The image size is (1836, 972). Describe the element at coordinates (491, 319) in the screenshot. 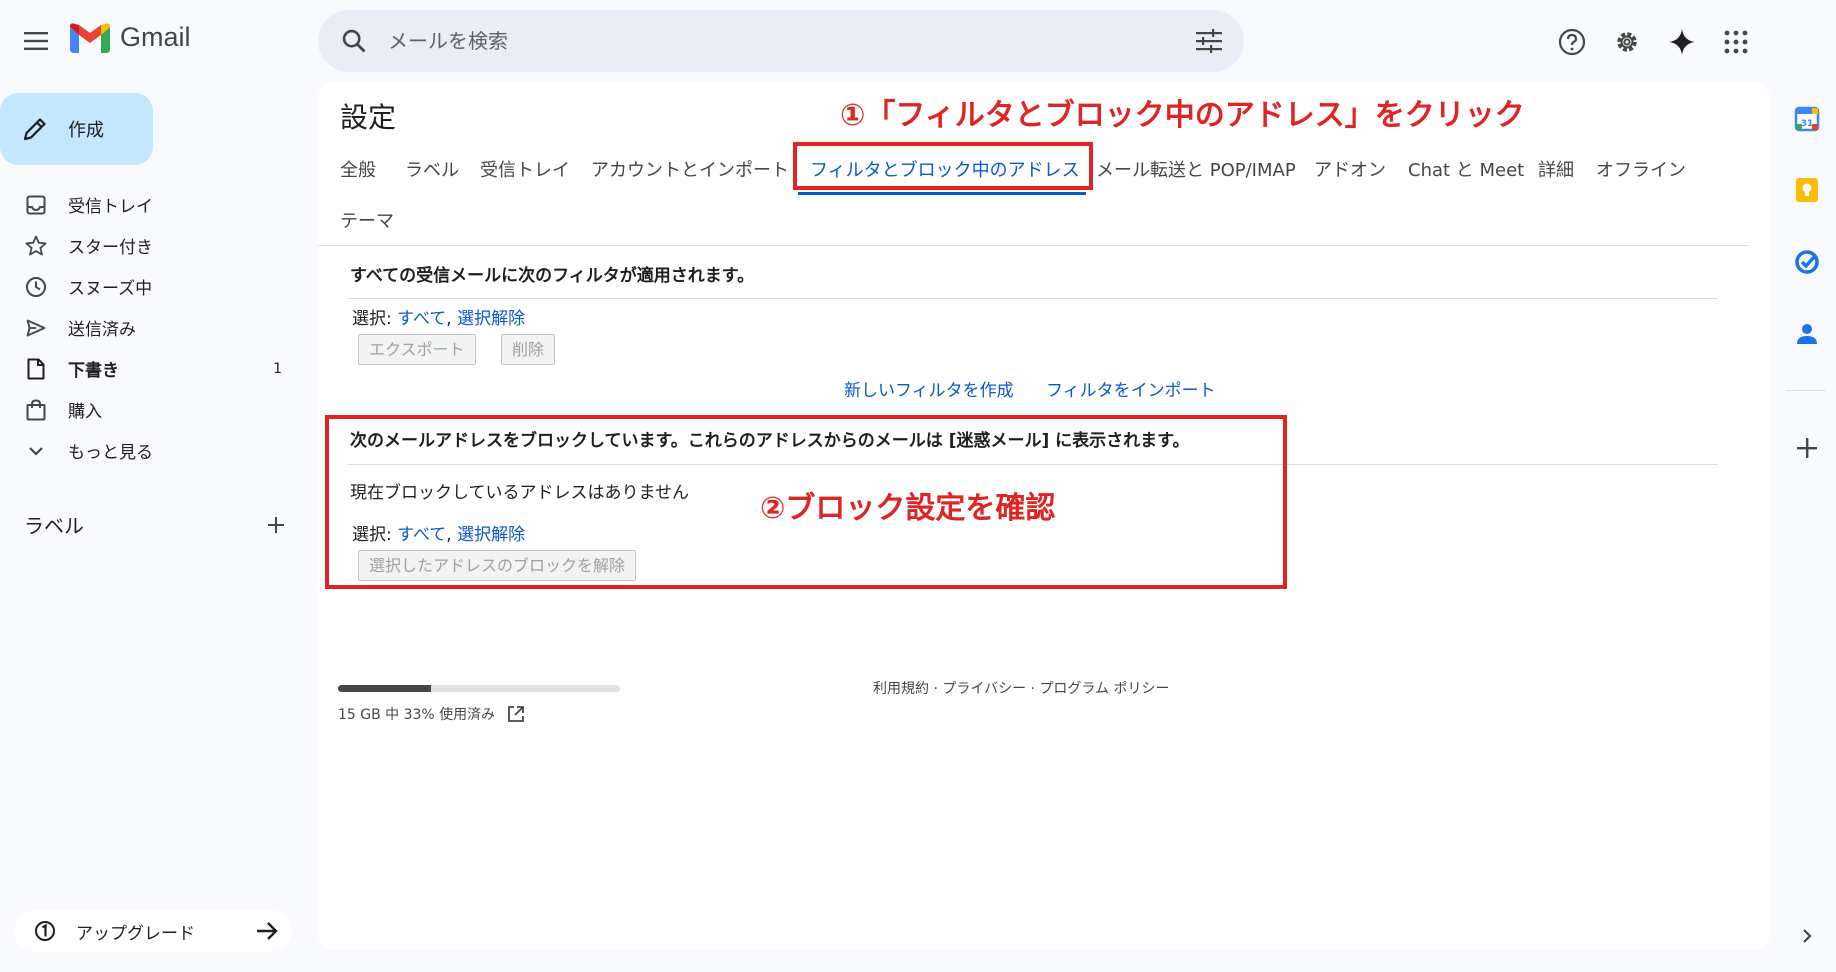

I see `select-none-link: 選択解除` at that location.